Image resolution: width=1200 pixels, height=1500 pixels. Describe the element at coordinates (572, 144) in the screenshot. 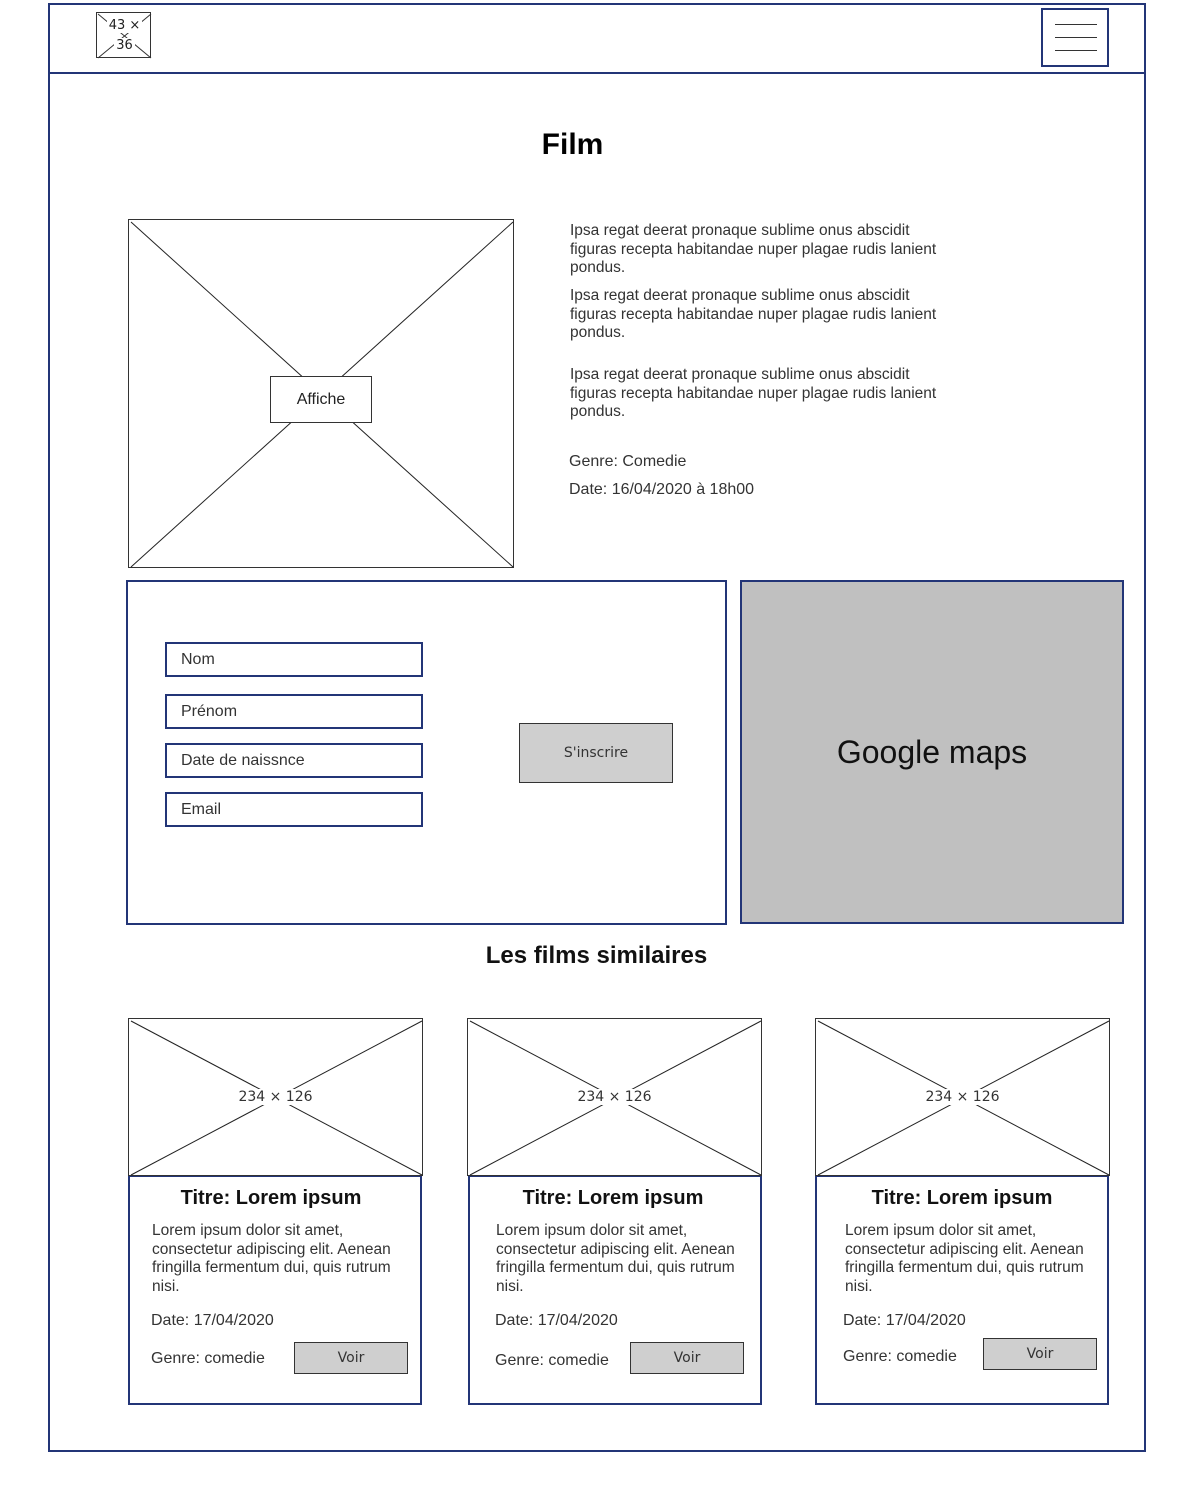

I see `page-title: Film` at that location.